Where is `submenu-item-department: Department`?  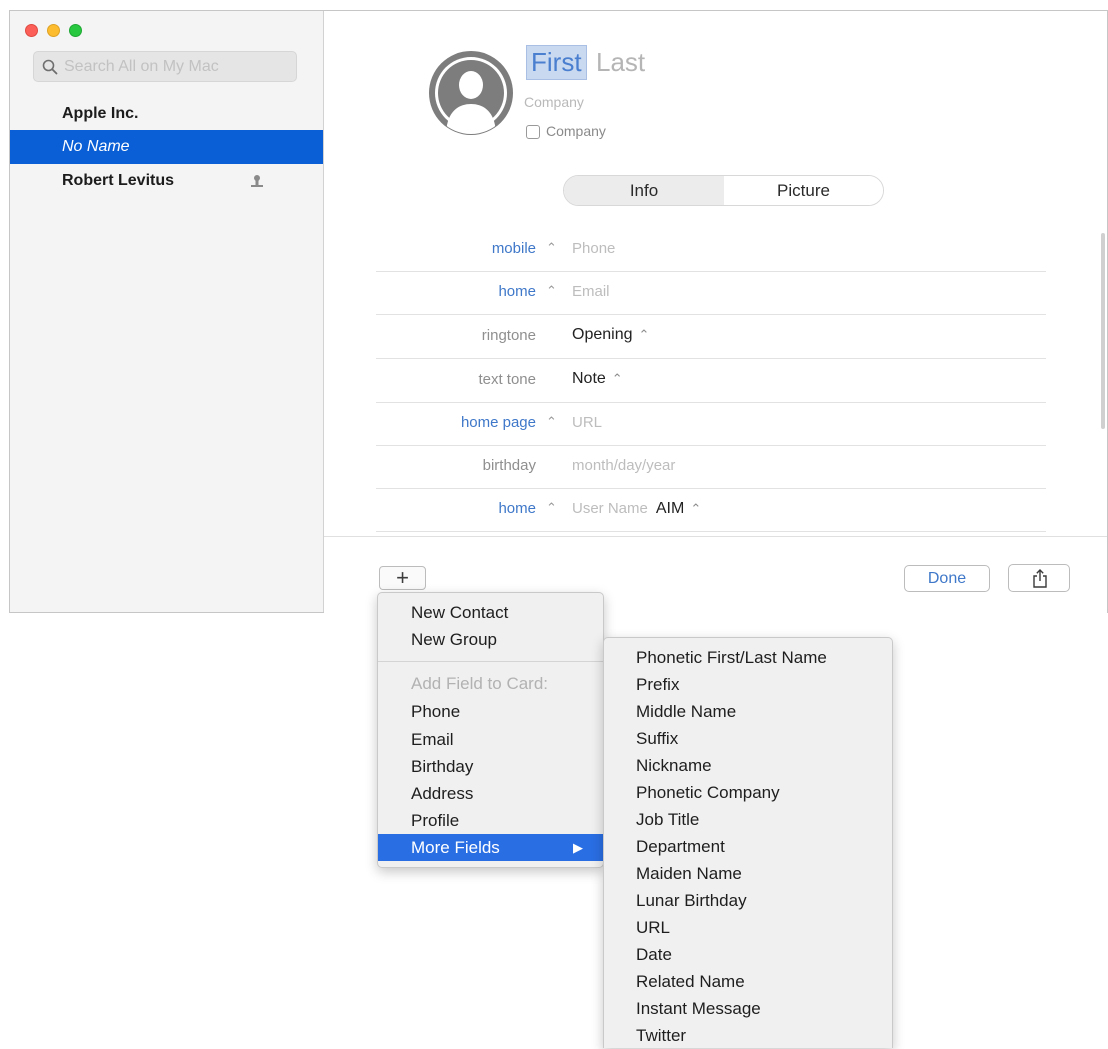
submenu-item-department: Department is located at coordinates (748, 846).